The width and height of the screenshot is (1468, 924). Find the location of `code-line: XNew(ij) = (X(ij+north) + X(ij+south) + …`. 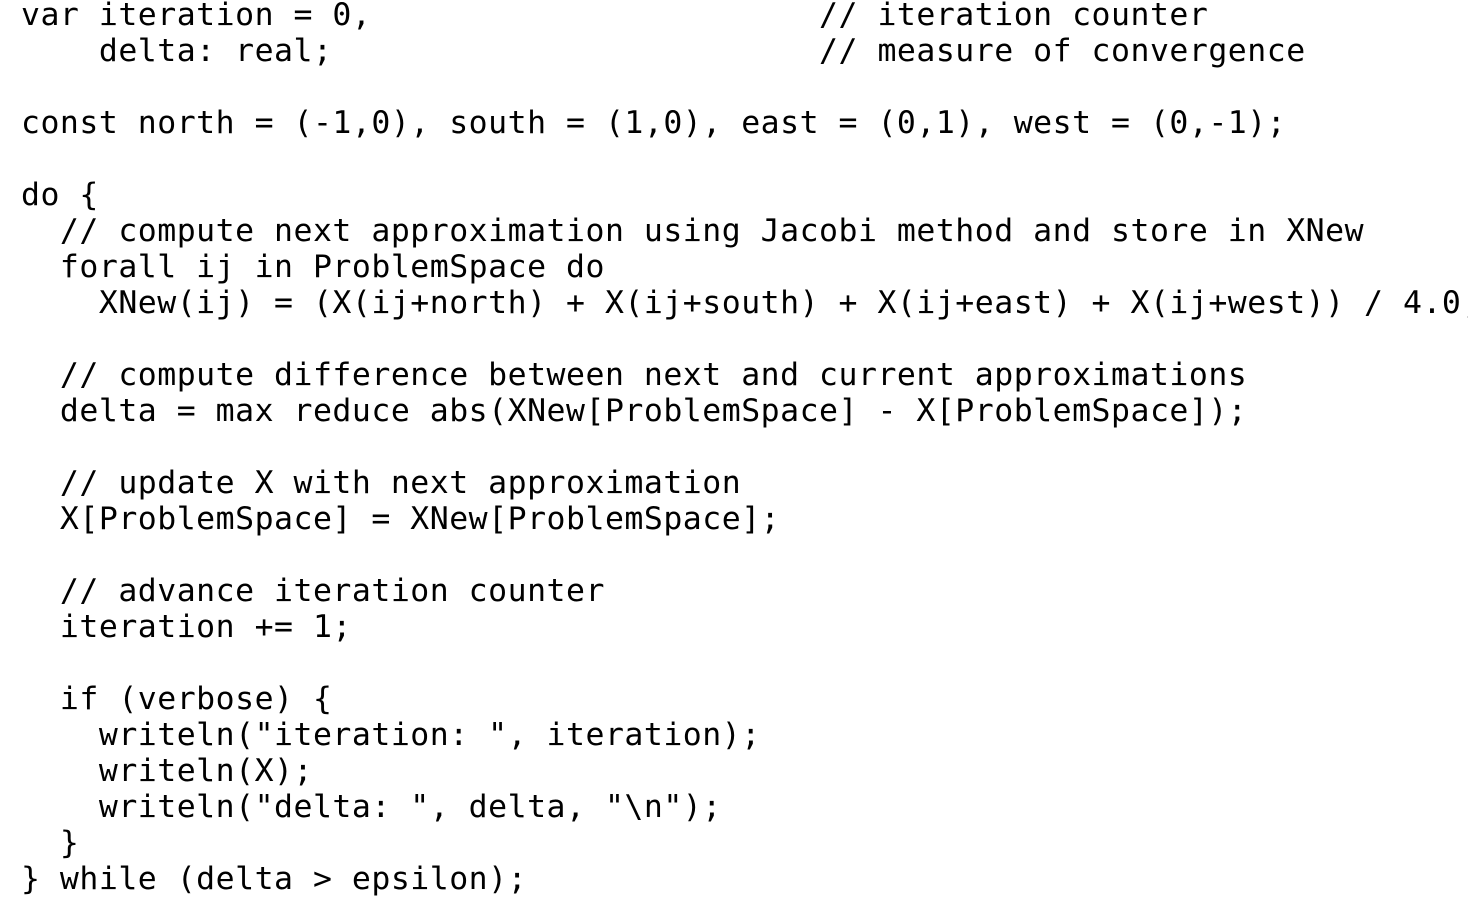

code-line: XNew(ij) = (X(ij+north) + X(ij+south) + … is located at coordinates (744, 303).